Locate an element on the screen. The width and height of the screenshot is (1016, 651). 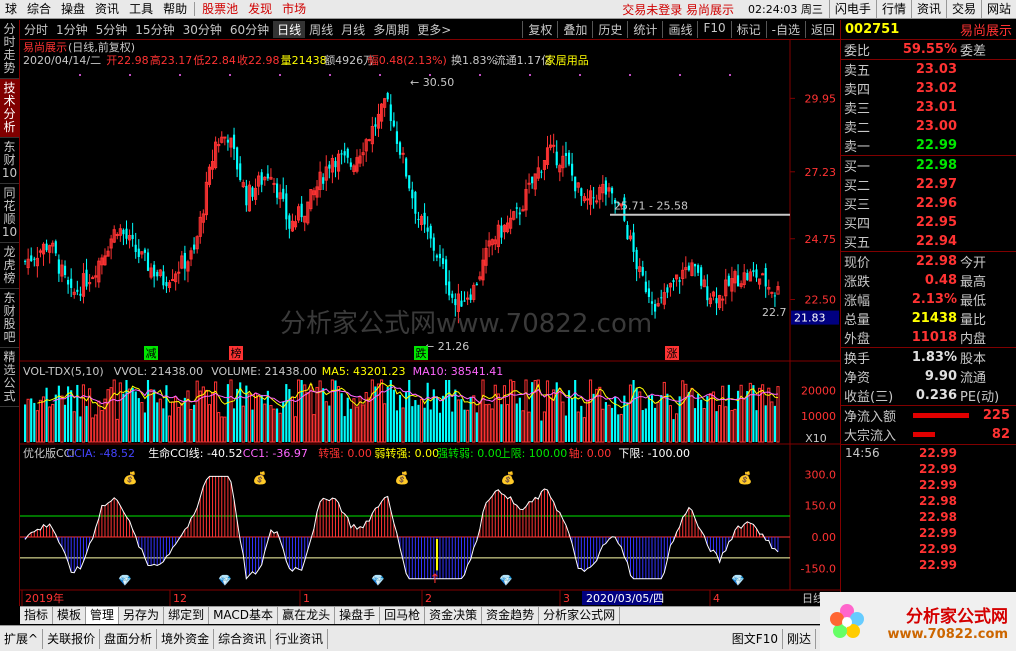
status-tab-0: 扩展^ is located at coordinates (22, 638).